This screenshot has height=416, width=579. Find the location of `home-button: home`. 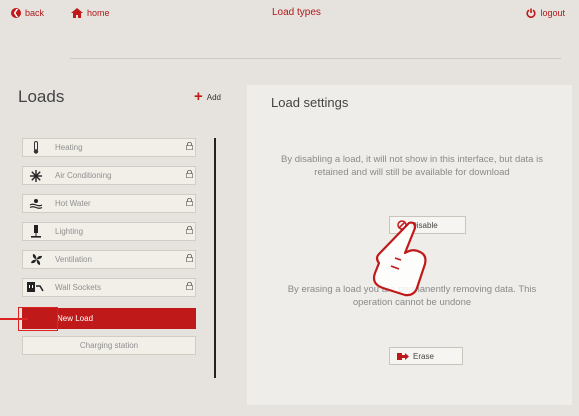

home-button: home is located at coordinates (90, 13).